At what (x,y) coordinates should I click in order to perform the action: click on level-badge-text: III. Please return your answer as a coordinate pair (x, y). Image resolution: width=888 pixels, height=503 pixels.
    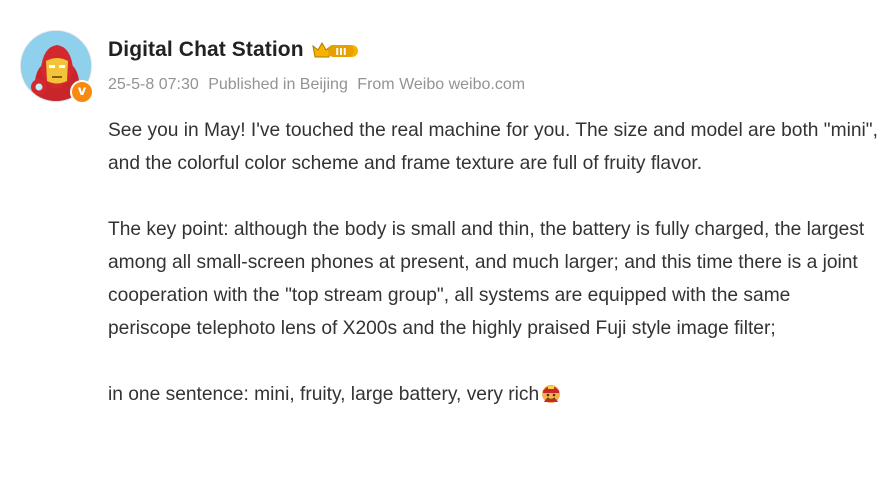
    Looking at the image, I should click on (340, 52).